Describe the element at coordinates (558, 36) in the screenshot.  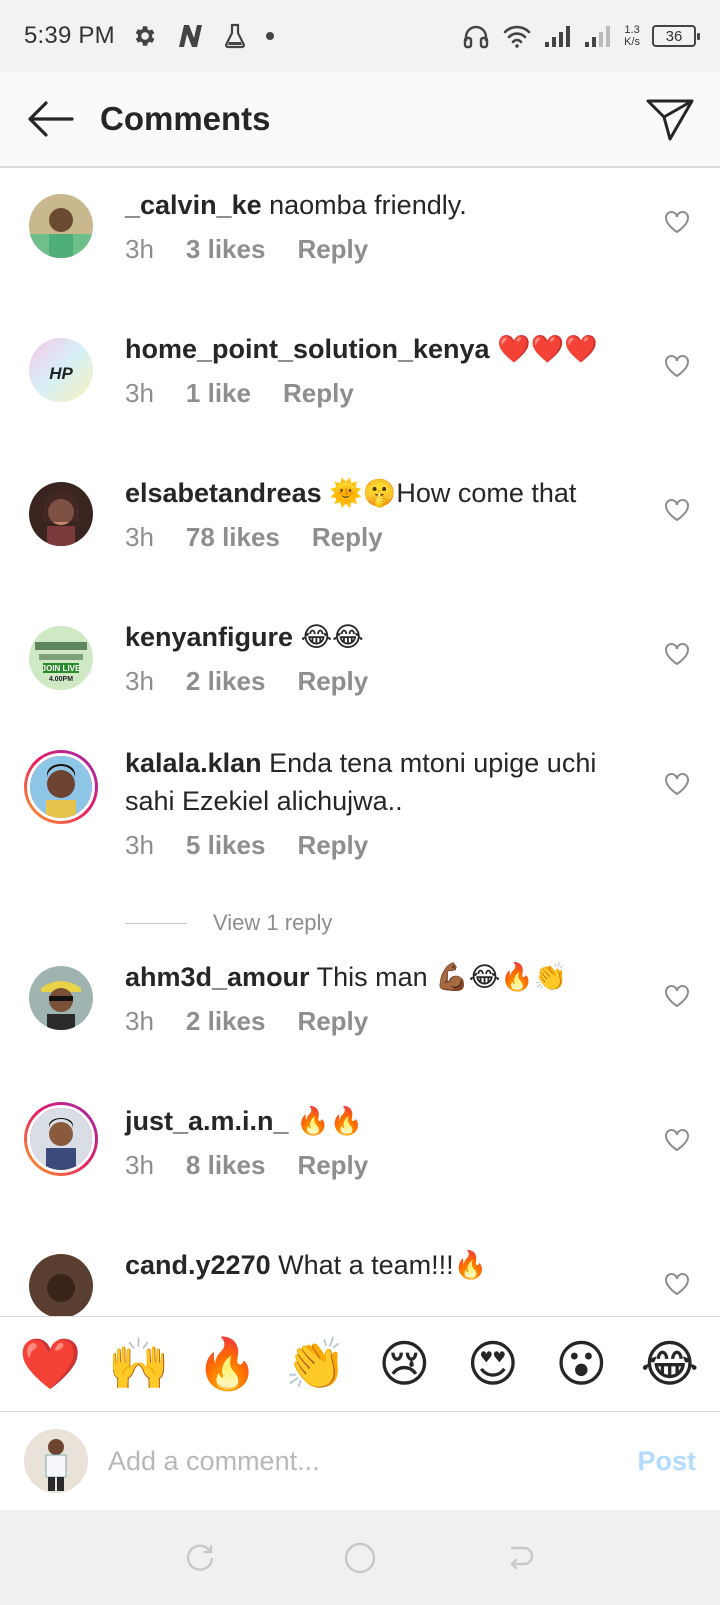
I see `signal-icon` at that location.